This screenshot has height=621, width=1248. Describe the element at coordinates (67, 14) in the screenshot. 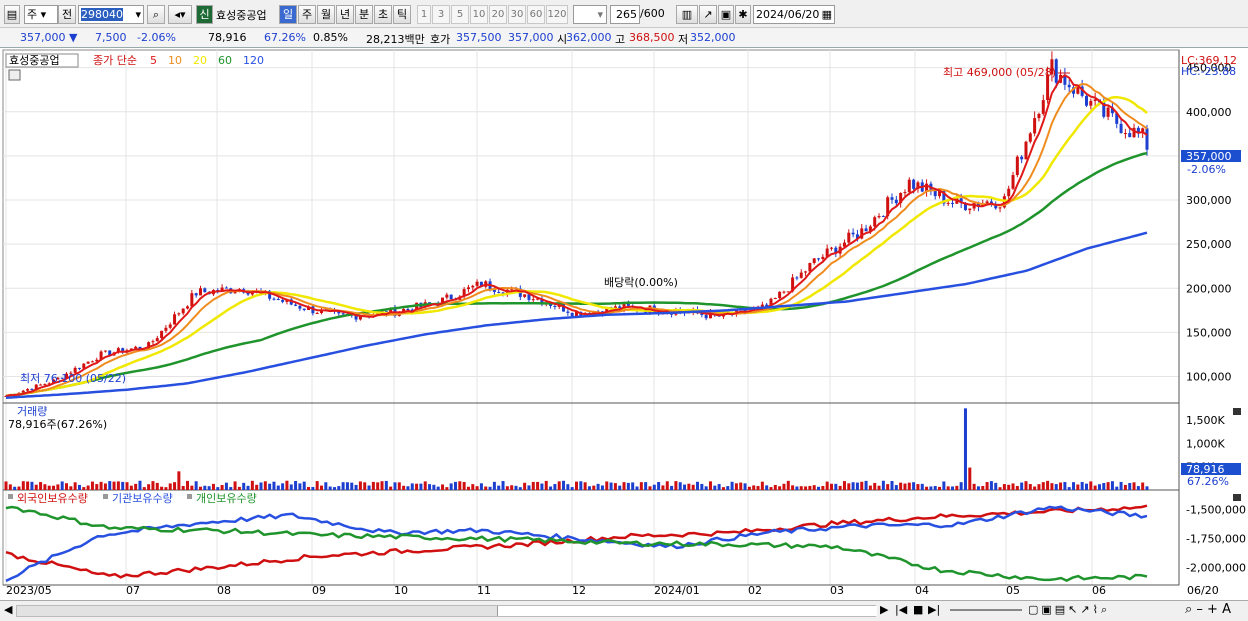

I see `prev-button: 전` at that location.